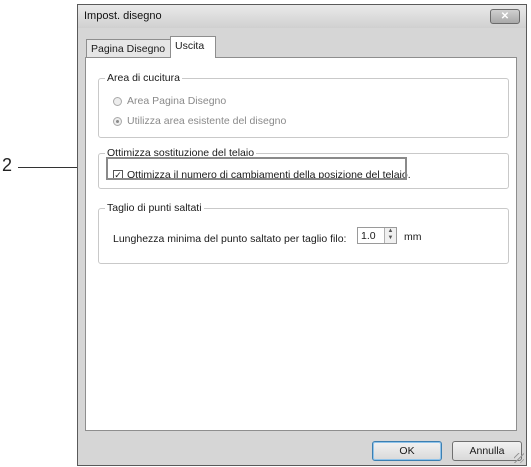 The image size is (531, 467). Describe the element at coordinates (128, 48) in the screenshot. I see `tab-pagina-disegno: Pagina Disegno` at that location.